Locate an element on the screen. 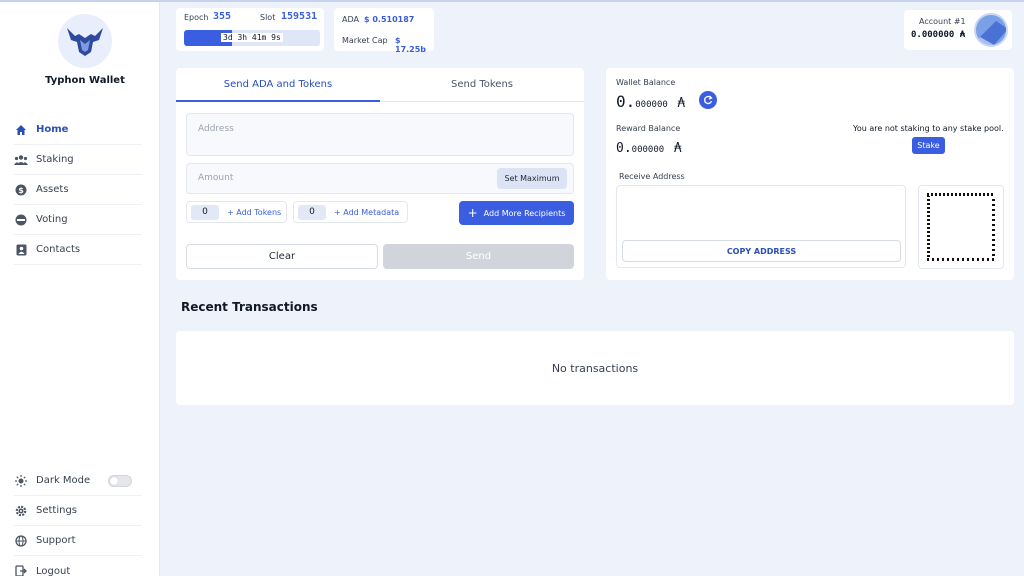  dark-mode-toggle is located at coordinates (120, 481).